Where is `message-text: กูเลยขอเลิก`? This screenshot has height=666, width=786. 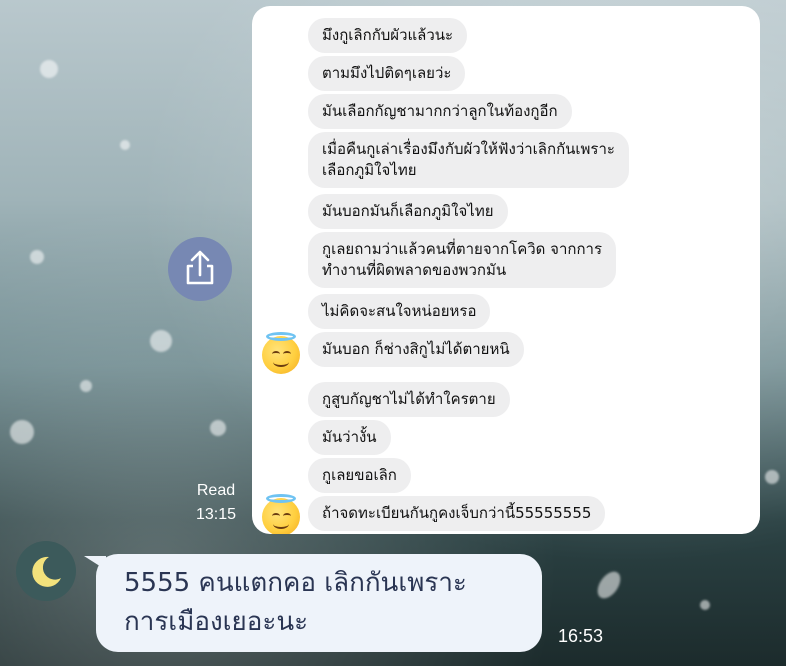
message-text: กูเลยขอเลิก is located at coordinates (359, 475).